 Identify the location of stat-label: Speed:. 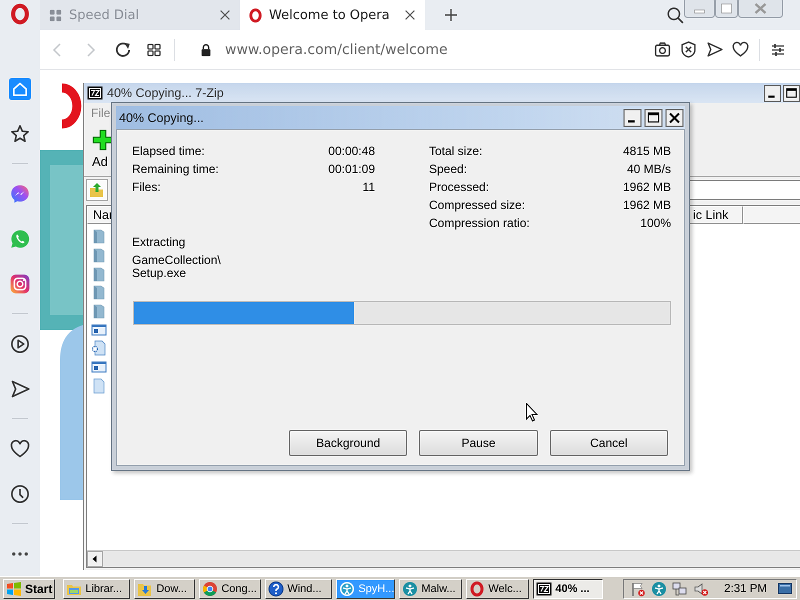
(448, 169).